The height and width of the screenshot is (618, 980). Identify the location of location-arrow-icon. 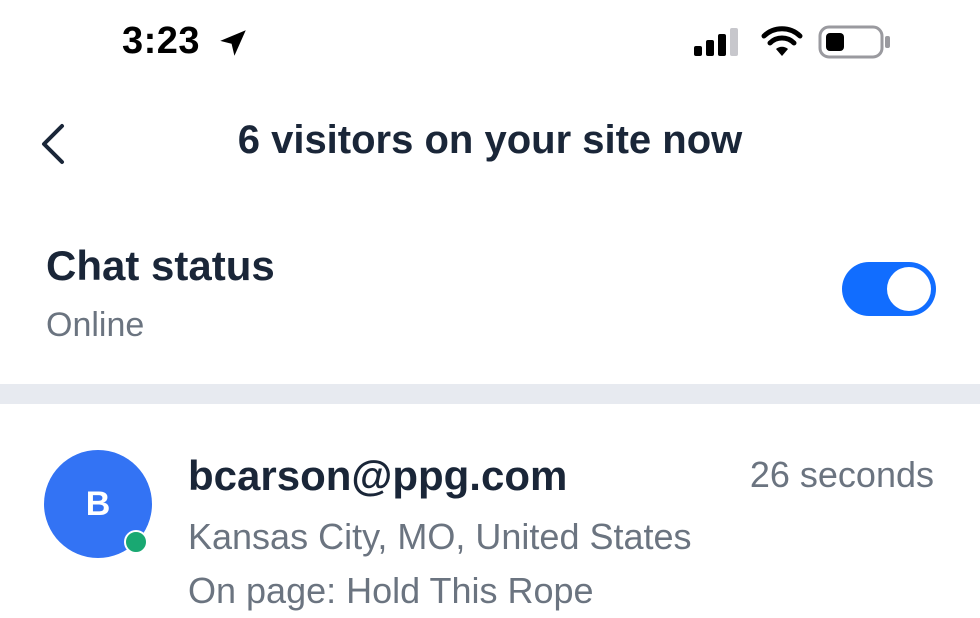
(233, 43).